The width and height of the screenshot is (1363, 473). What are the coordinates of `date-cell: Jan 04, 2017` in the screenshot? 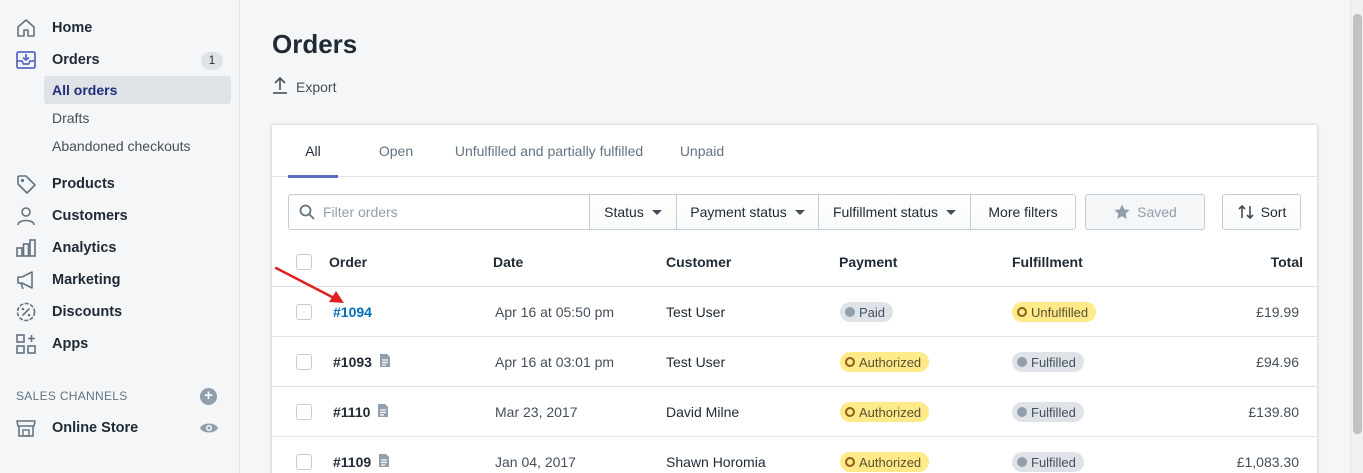 It's located at (535, 462).